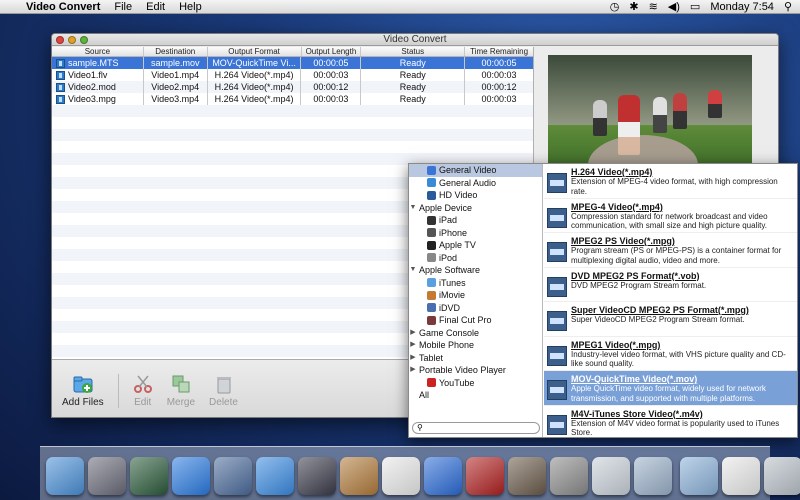  Describe the element at coordinates (475, 395) in the screenshot. I see `category-item: All` at that location.